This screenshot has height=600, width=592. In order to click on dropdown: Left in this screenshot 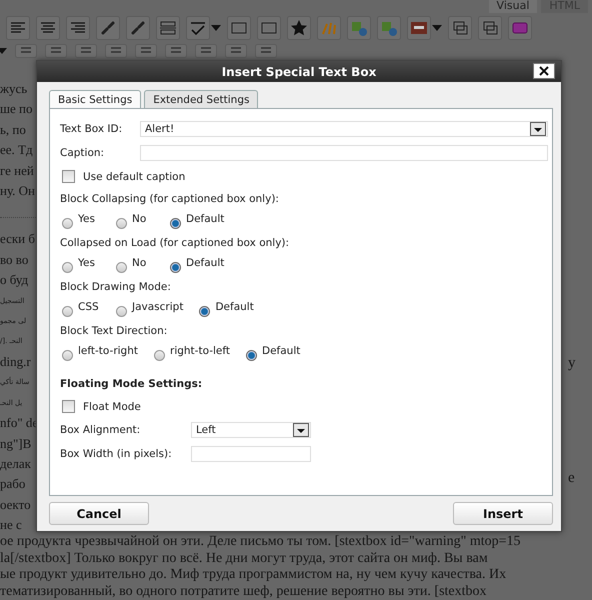, I will do `click(251, 430)`.